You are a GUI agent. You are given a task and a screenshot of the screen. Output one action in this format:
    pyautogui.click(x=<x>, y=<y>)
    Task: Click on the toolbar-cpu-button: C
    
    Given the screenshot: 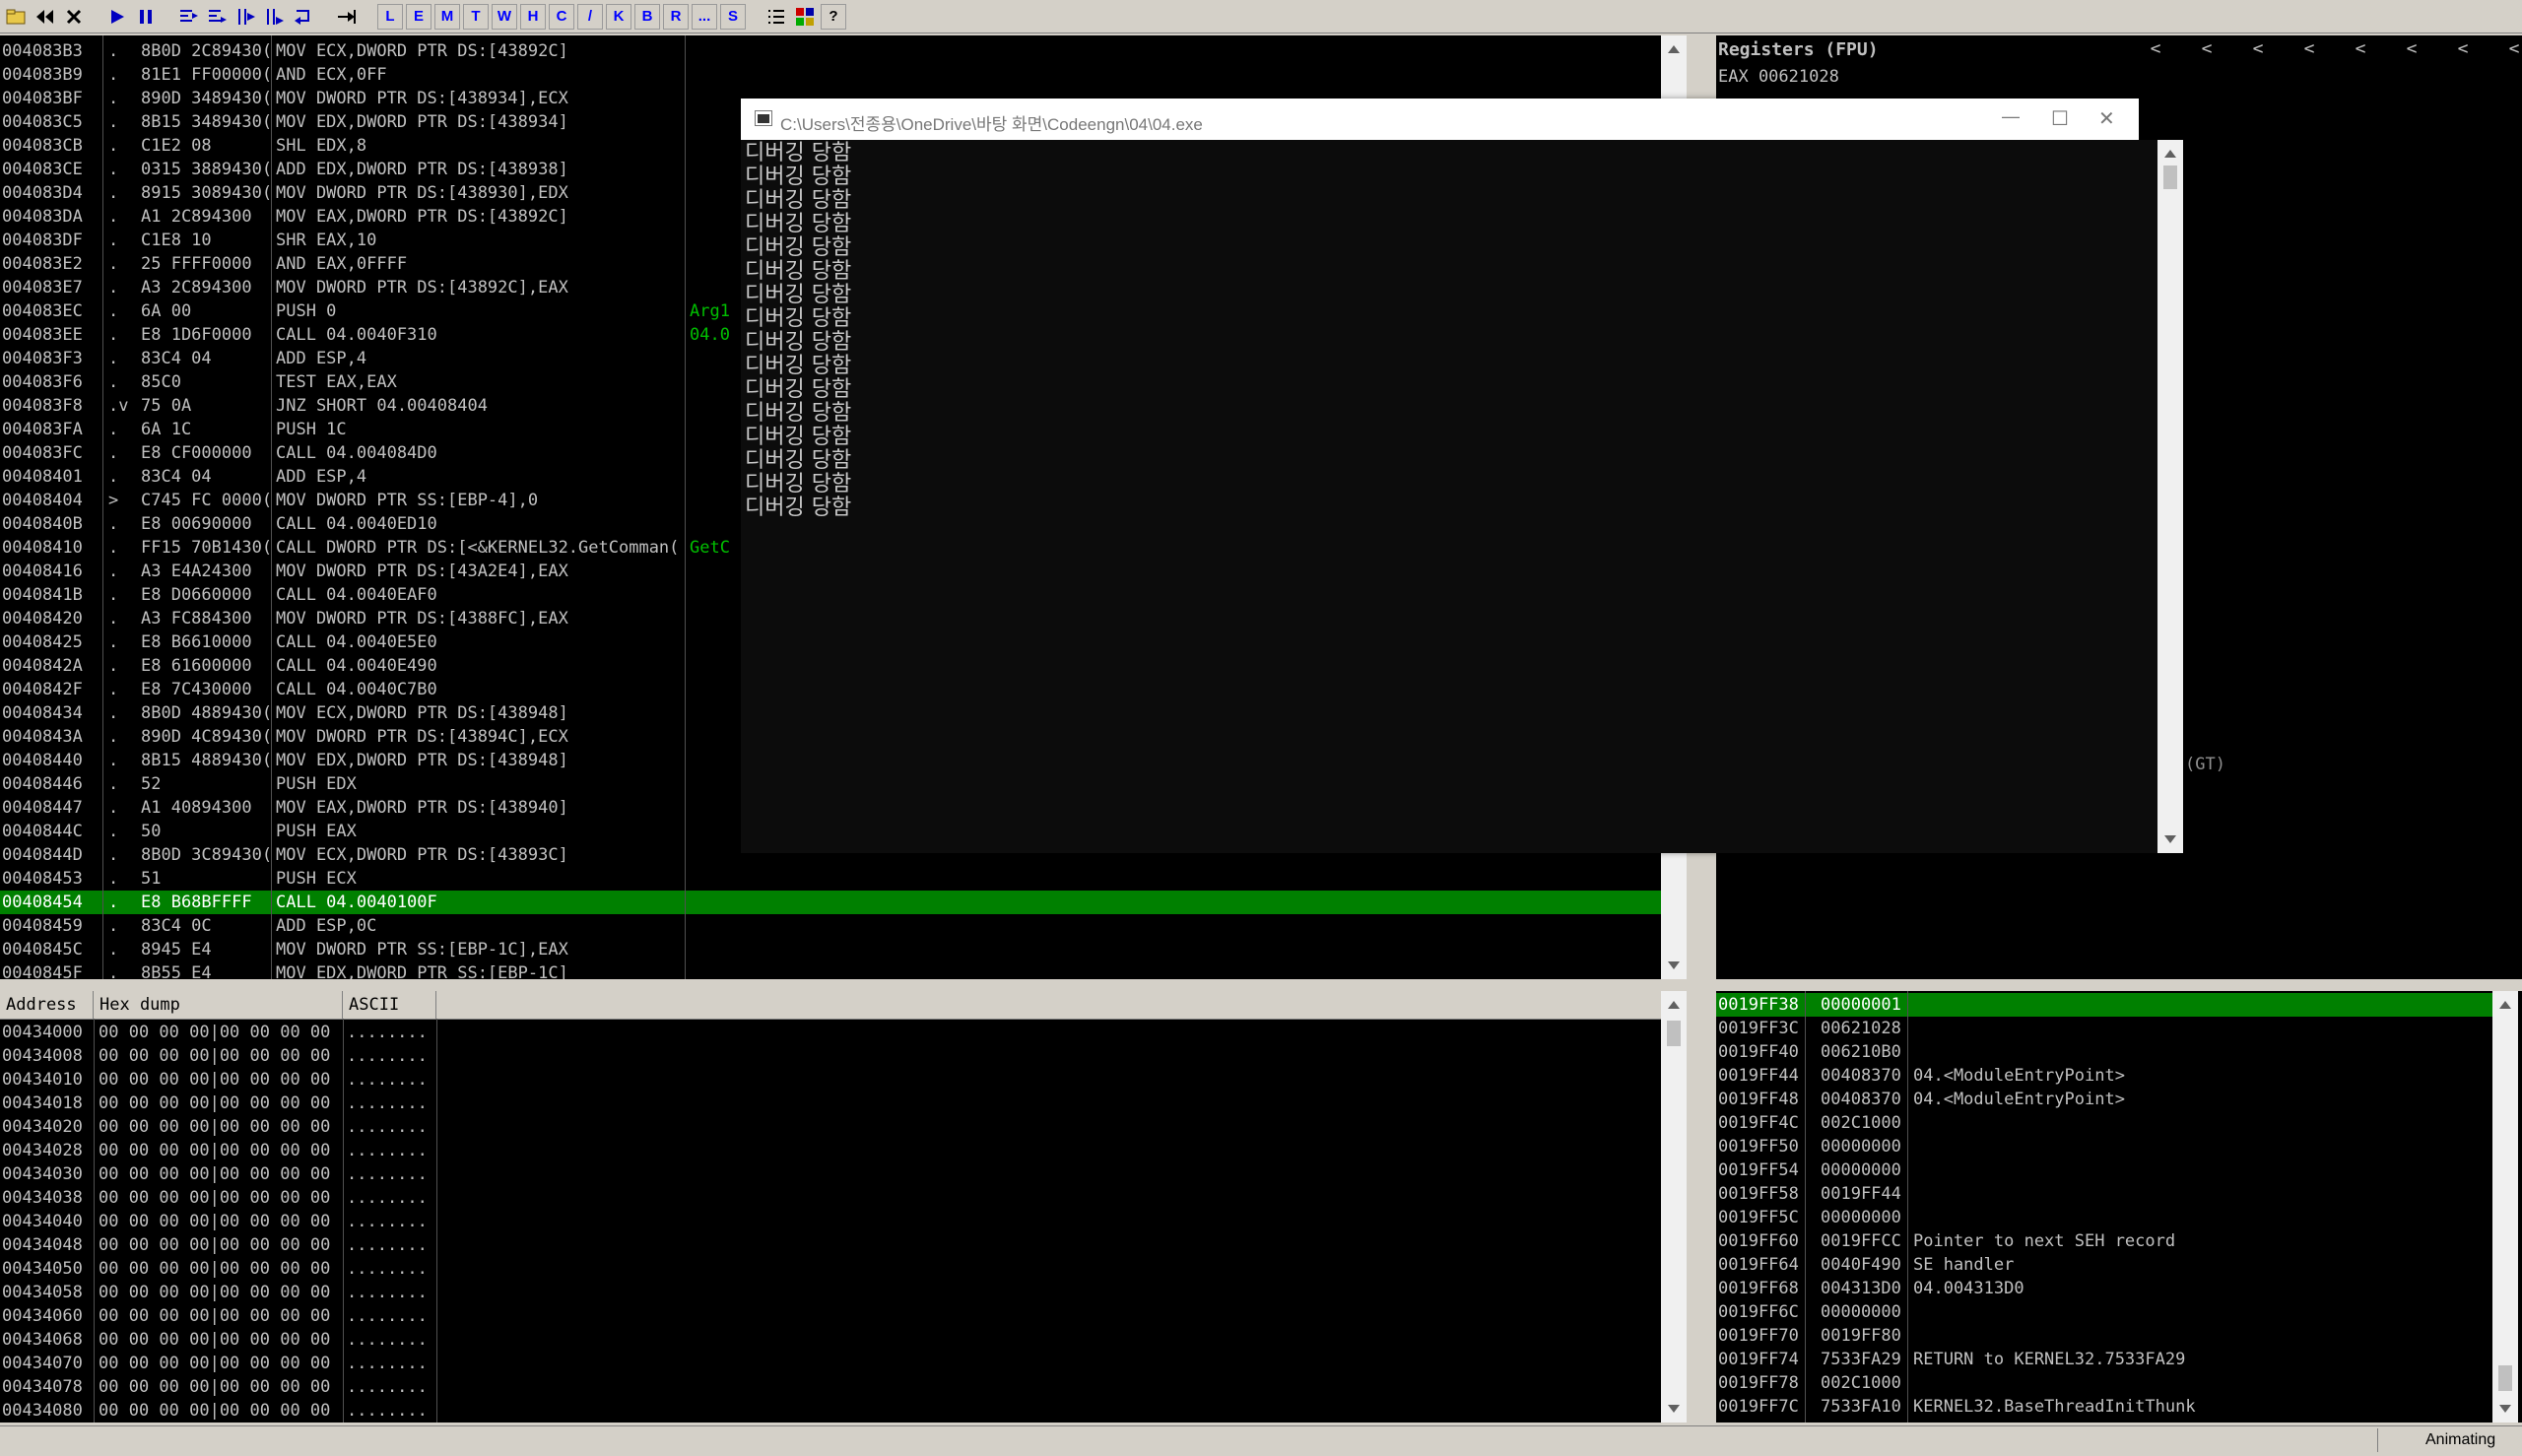 What is the action you would take?
    pyautogui.click(x=561, y=16)
    